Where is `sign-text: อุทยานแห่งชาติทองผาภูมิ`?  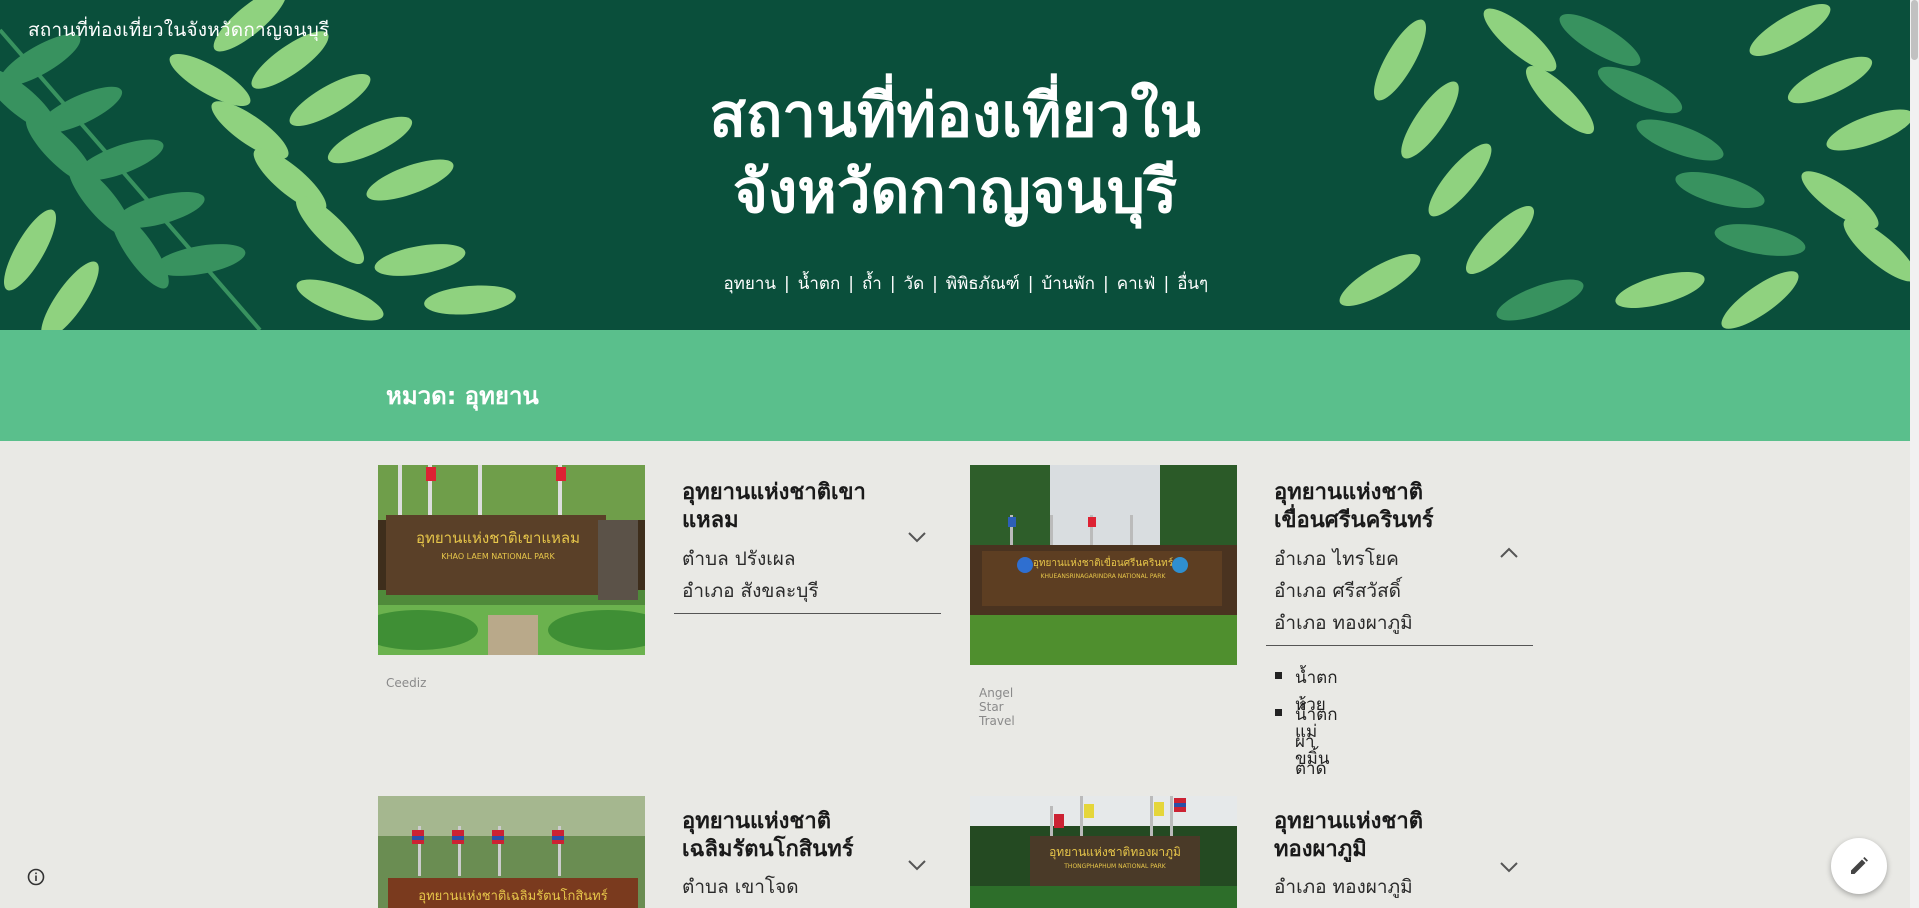
sign-text: อุทยานแห่งชาติทองผาภูมิ is located at coordinates (1115, 852).